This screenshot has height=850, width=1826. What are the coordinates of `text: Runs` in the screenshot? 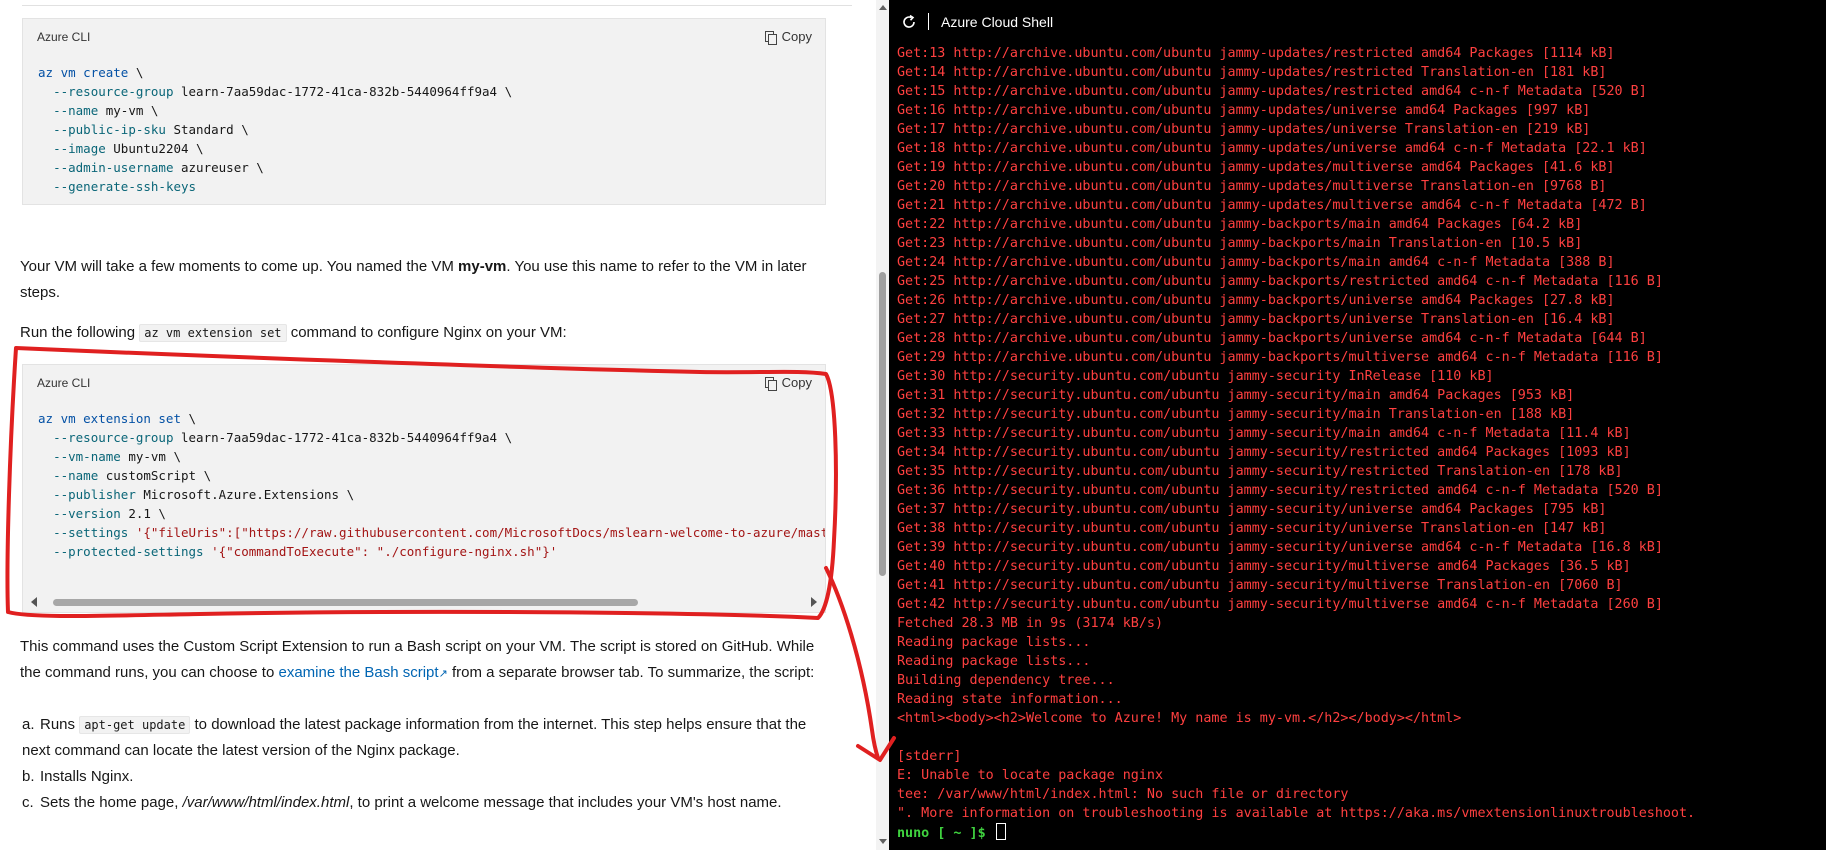 It's located at (60, 724).